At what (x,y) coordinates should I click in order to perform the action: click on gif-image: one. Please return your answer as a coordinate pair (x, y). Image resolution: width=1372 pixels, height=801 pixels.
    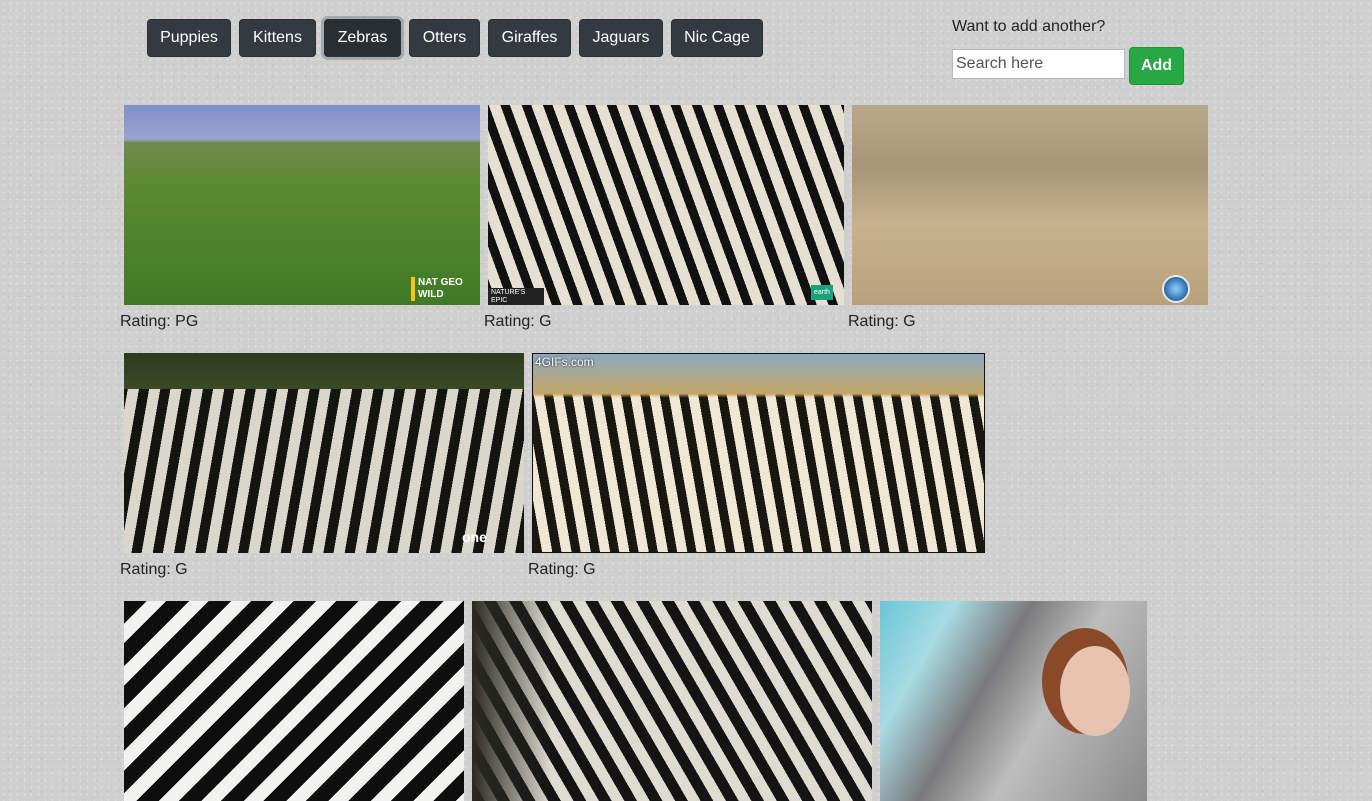
    Looking at the image, I should click on (324, 453).